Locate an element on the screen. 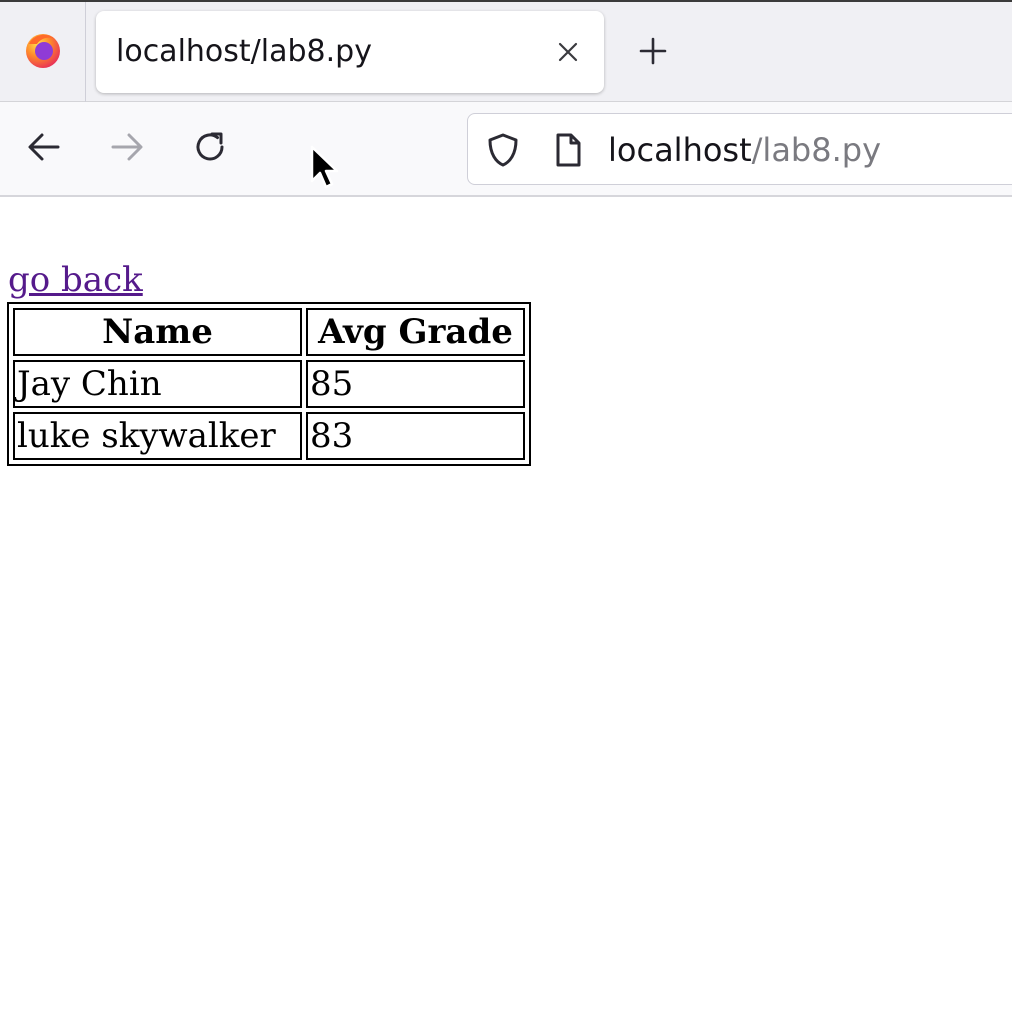 The height and width of the screenshot is (1028, 1012). cell-name: Jay Chin is located at coordinates (157, 384).